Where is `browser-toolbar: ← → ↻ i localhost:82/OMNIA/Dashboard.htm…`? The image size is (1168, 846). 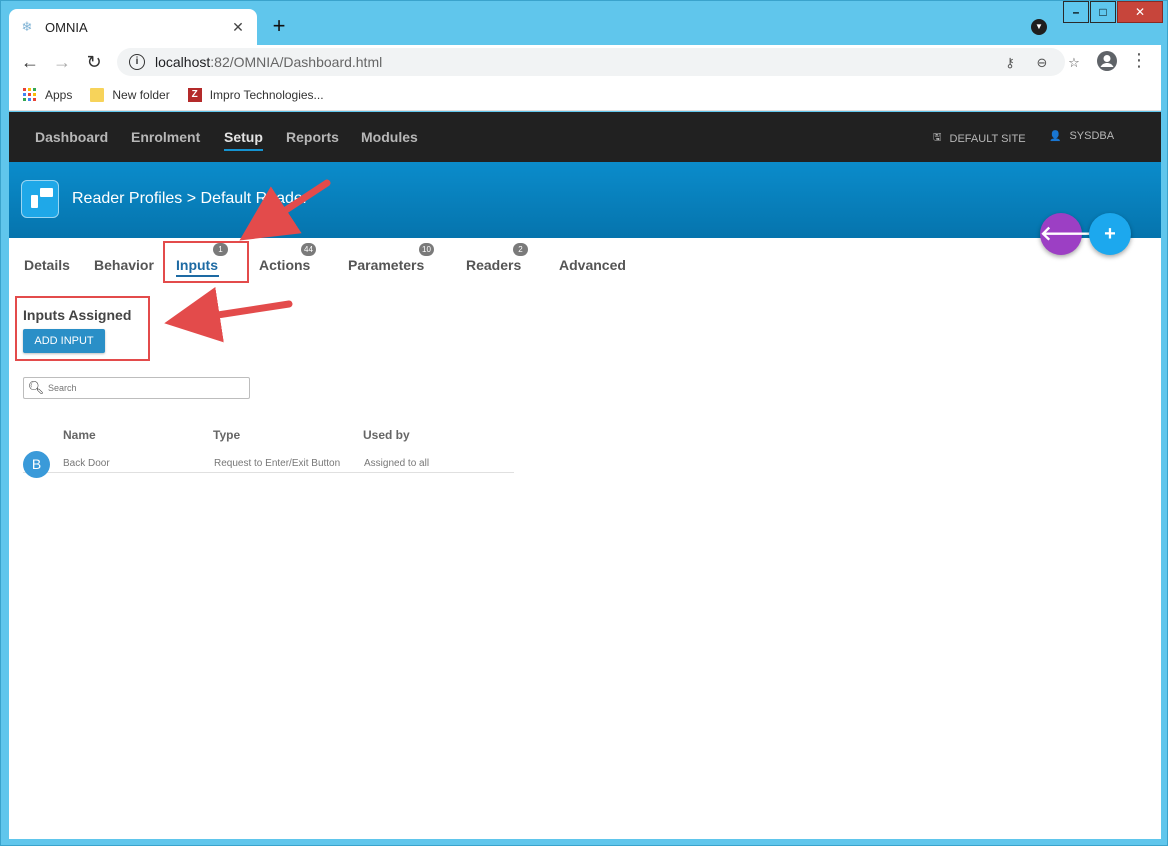
browser-toolbar: ← → ↻ i localhost:82/OMNIA/Dashboard.htm… is located at coordinates (585, 62).